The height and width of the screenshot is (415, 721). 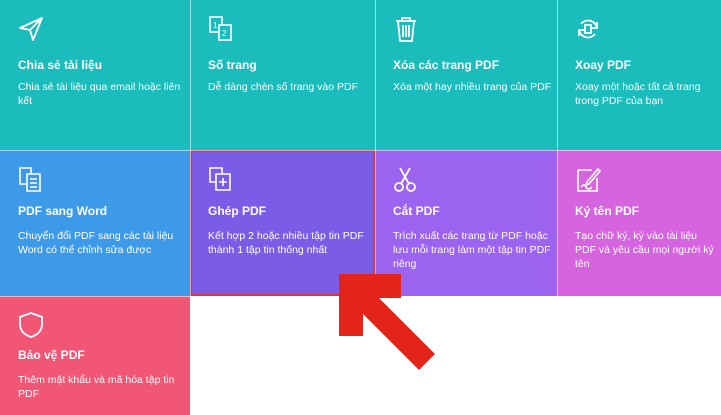 I want to click on tool-title: Ký tên PDF, so click(x=607, y=211).